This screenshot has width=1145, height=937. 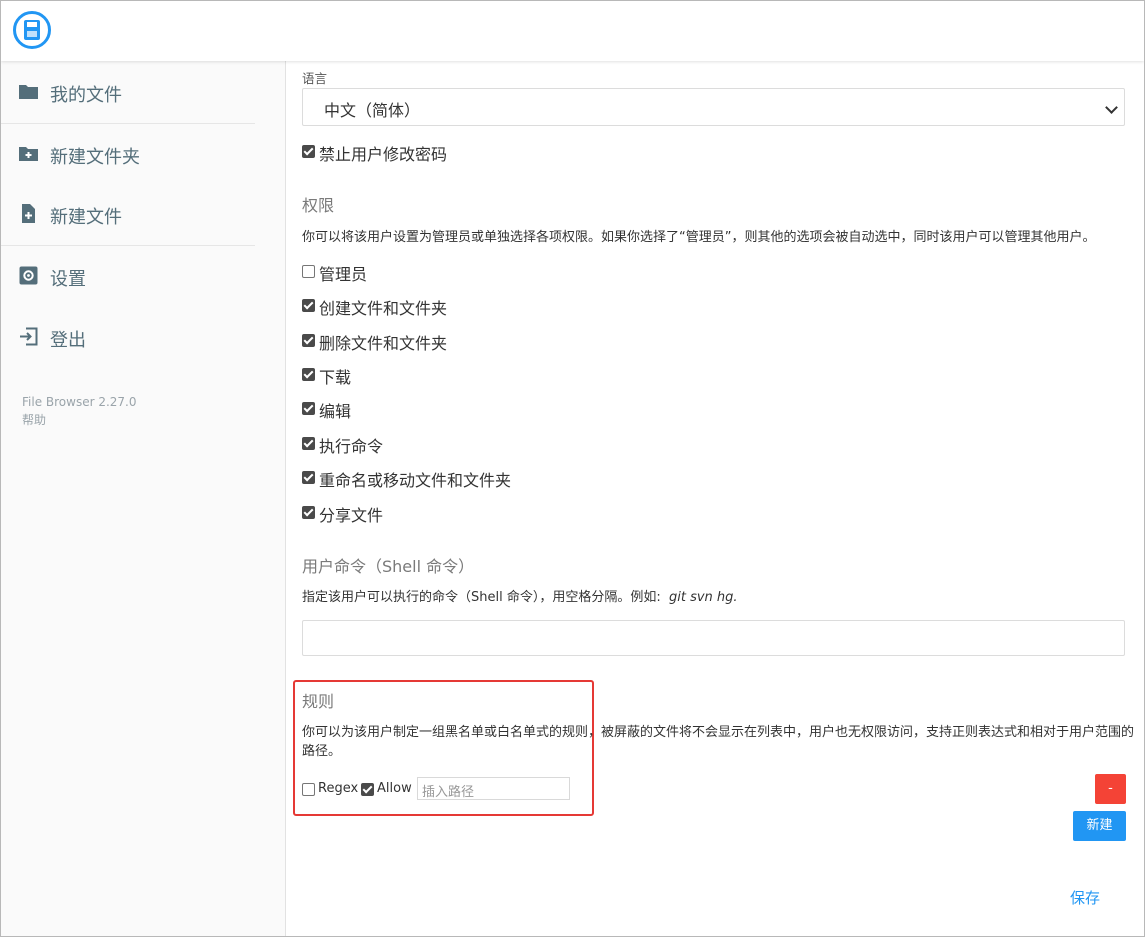 I want to click on execute-checkbox, so click(x=308, y=443).